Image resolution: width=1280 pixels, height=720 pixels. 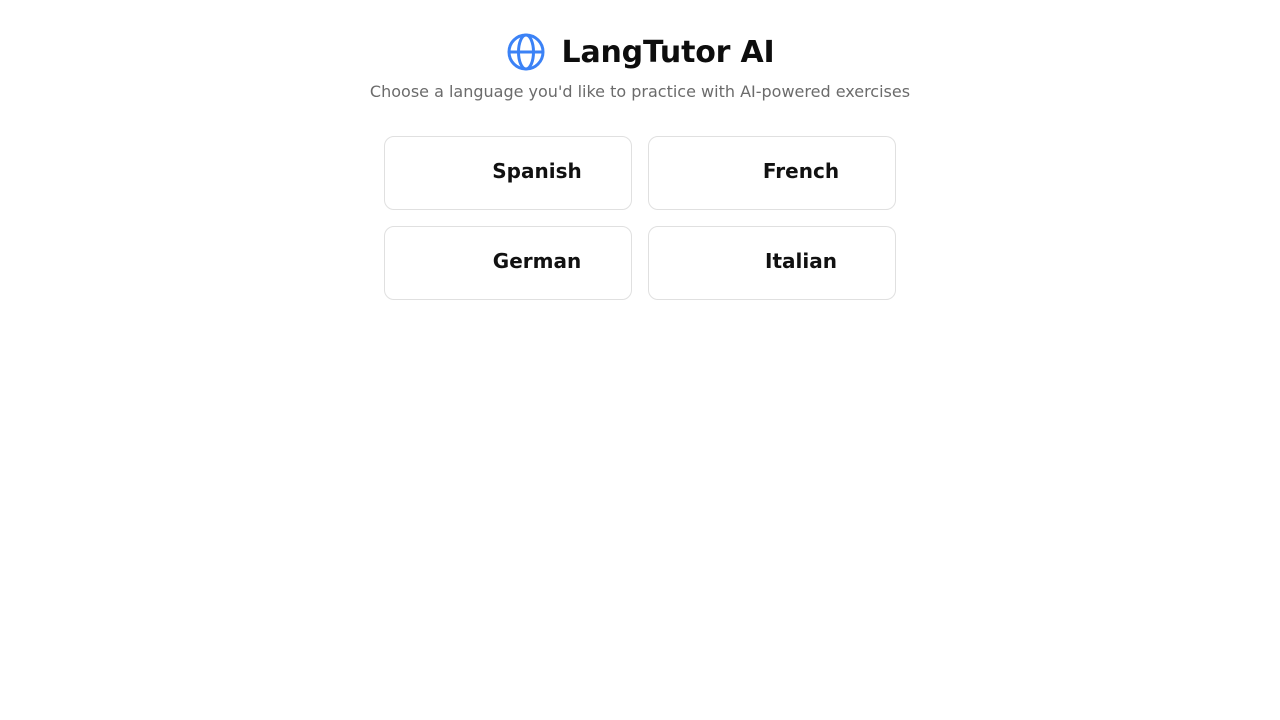 I want to click on language-label: French, so click(x=801, y=171).